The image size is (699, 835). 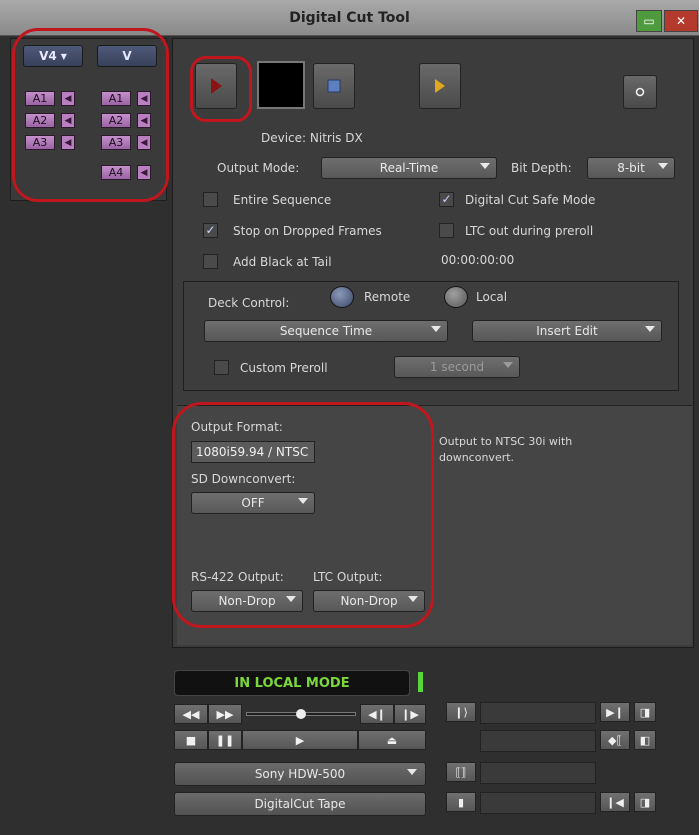 I want to click on clear-icon: ◨, so click(x=645, y=802).